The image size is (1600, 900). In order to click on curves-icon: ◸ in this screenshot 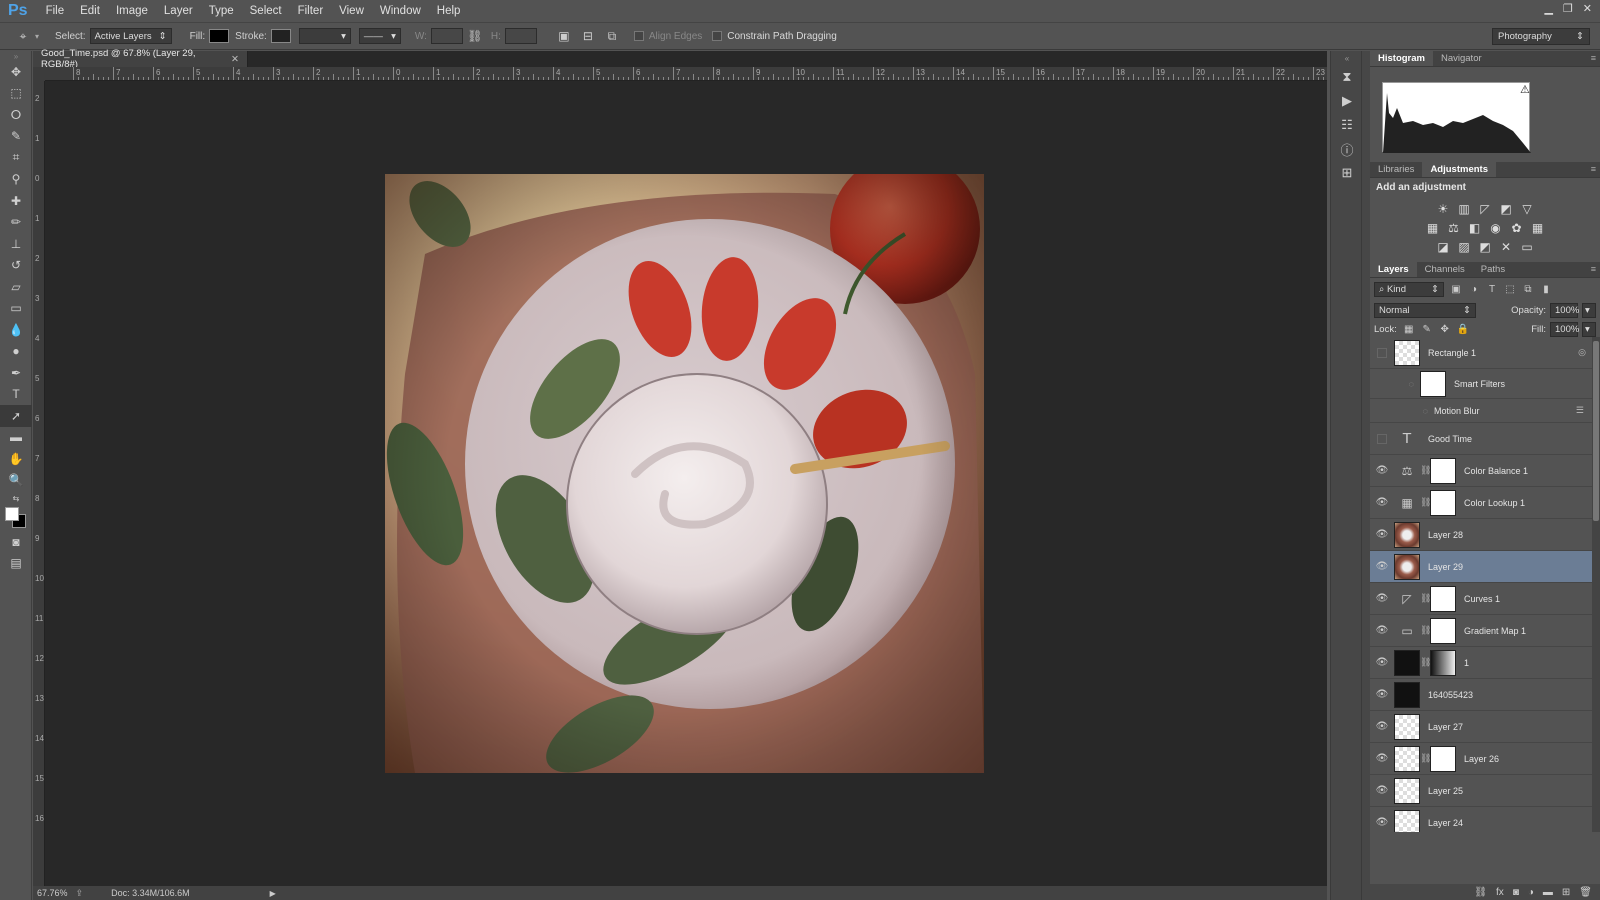, I will do `click(1485, 208)`.